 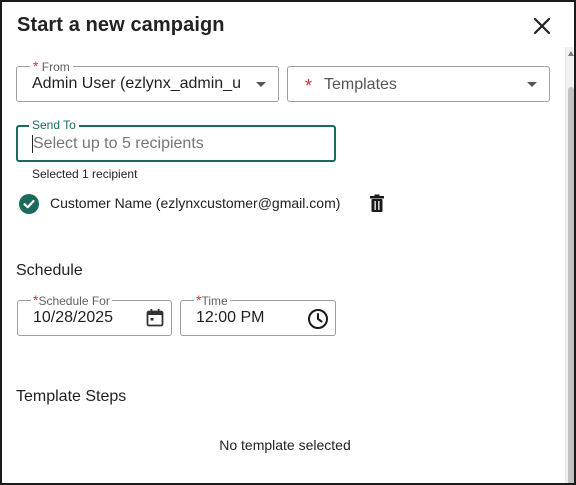 I want to click on templates-select: * Templates, so click(x=418, y=84).